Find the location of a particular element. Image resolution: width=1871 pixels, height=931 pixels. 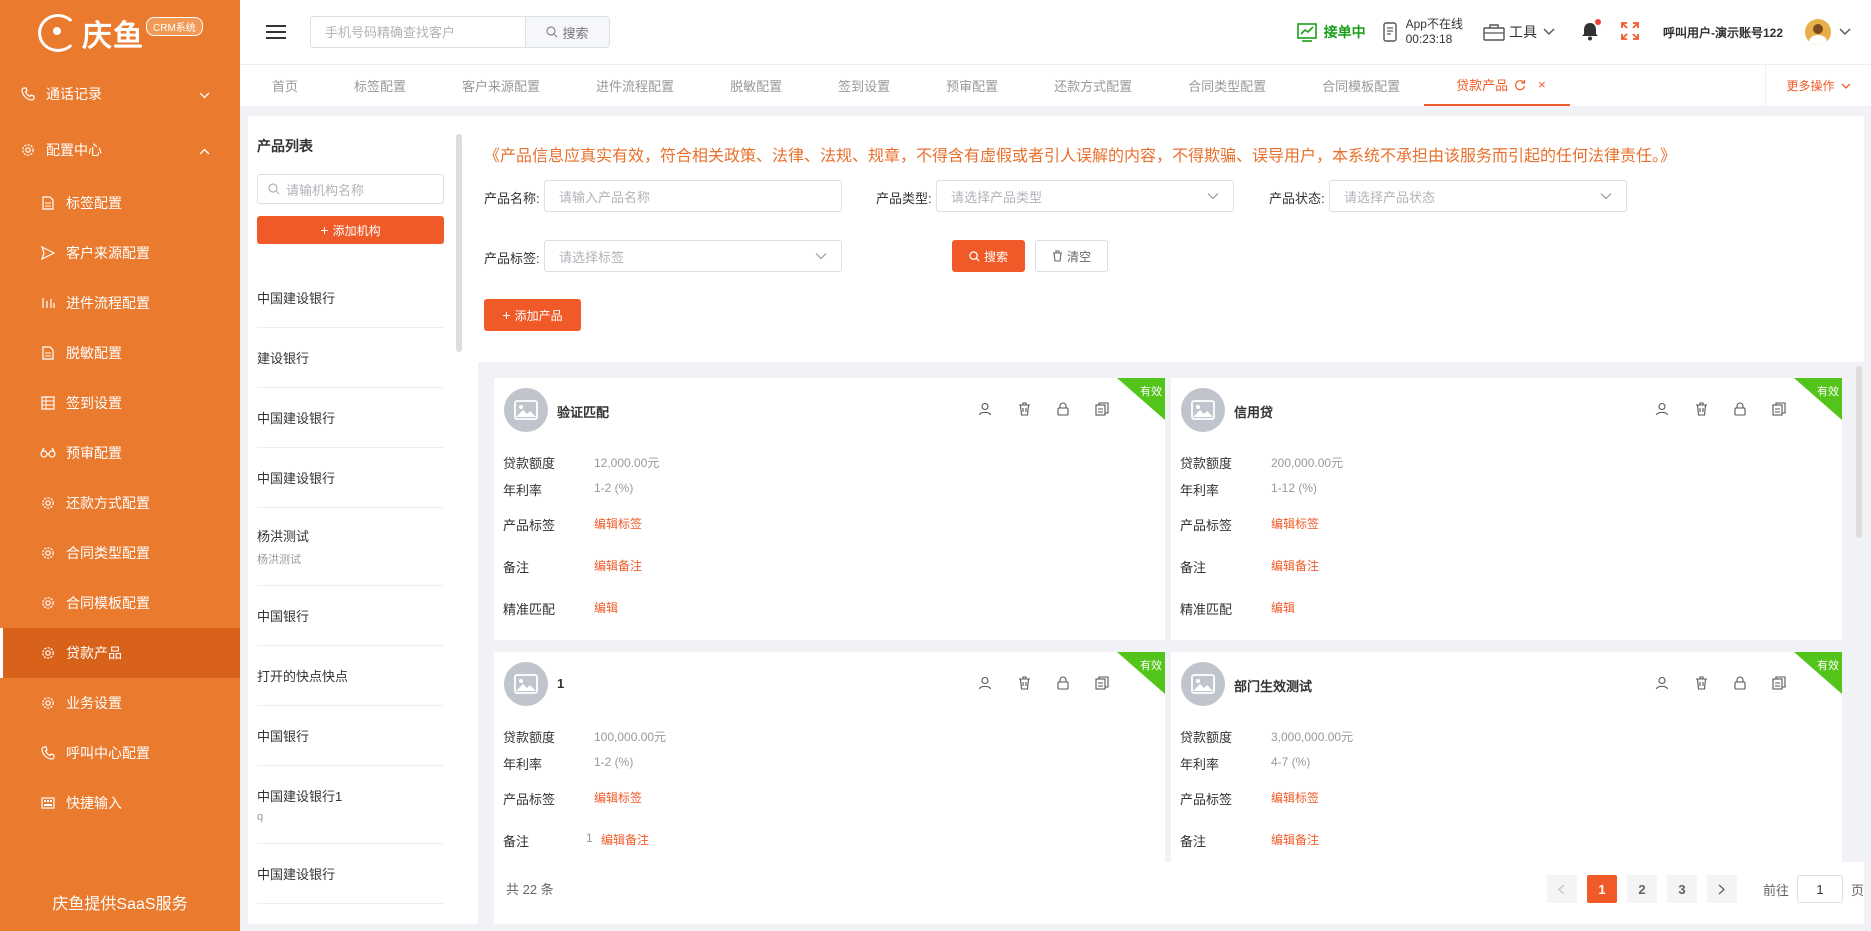

product-name-input: 请输入产品名称 is located at coordinates (693, 196).